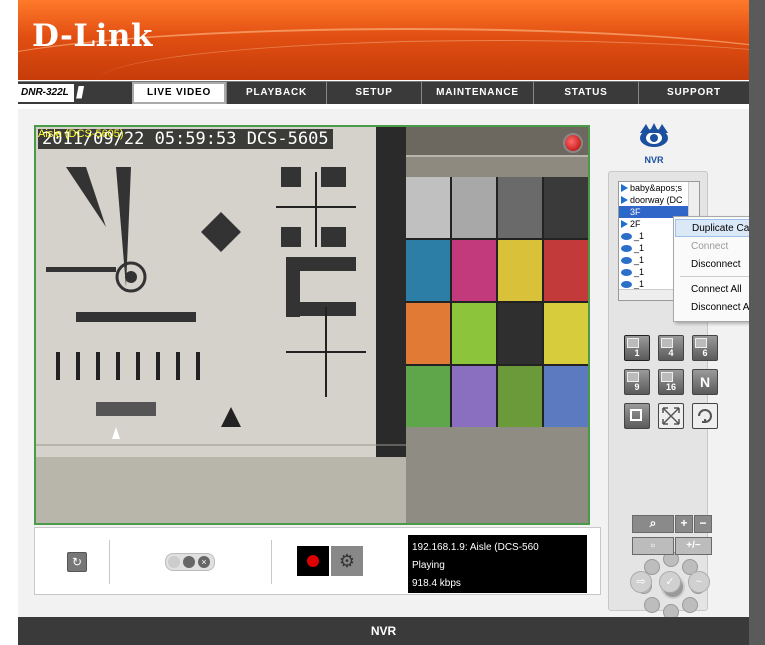 The image size is (765, 645). Describe the element at coordinates (699, 582) in the screenshot. I see `auto-pan-icon: ~` at that location.